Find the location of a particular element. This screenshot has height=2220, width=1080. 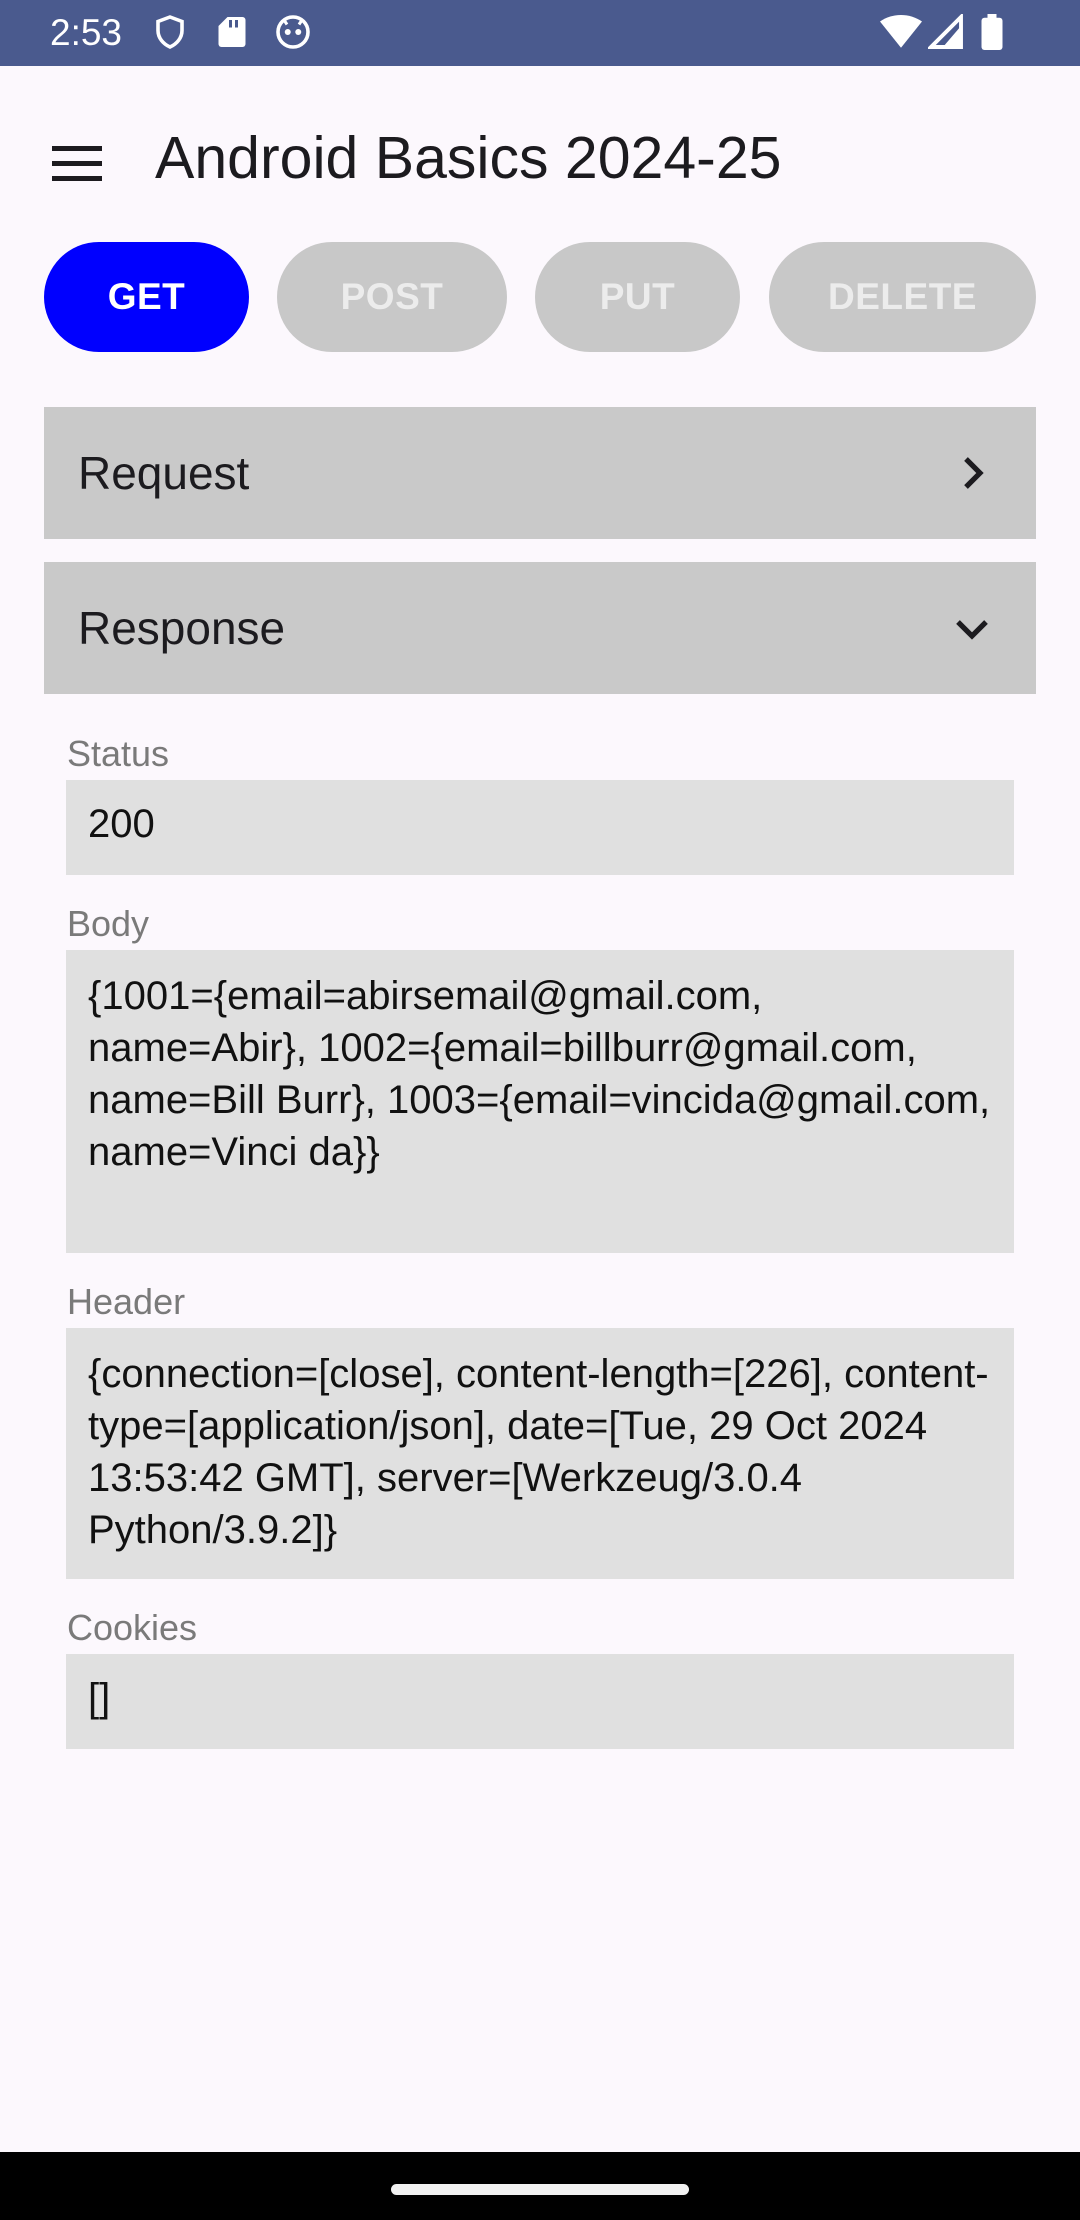

header-label: Header is located at coordinates (126, 1301).